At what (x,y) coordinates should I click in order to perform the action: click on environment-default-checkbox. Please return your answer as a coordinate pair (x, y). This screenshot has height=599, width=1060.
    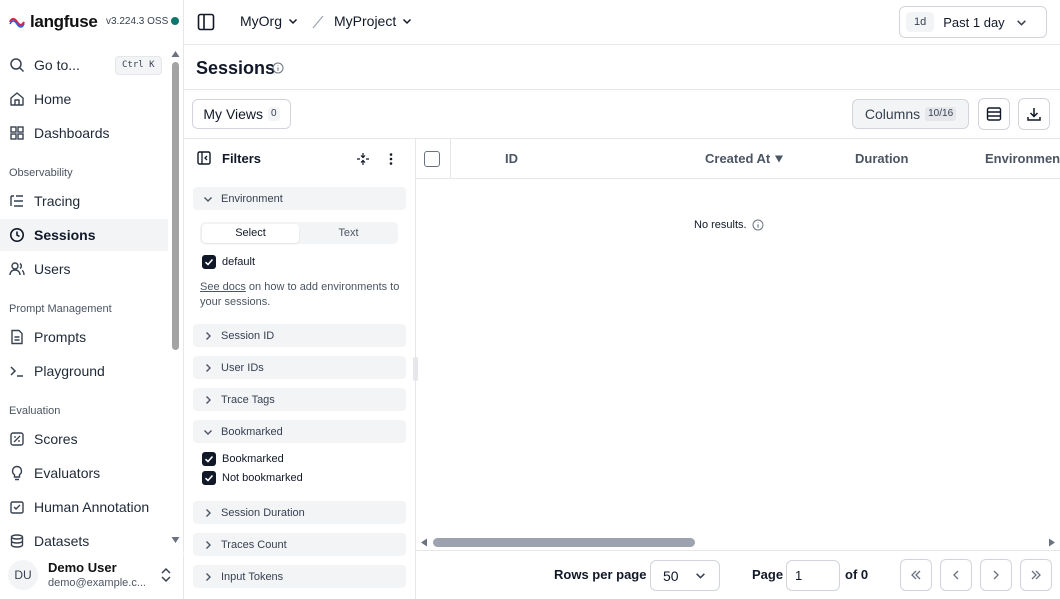
    Looking at the image, I should click on (209, 262).